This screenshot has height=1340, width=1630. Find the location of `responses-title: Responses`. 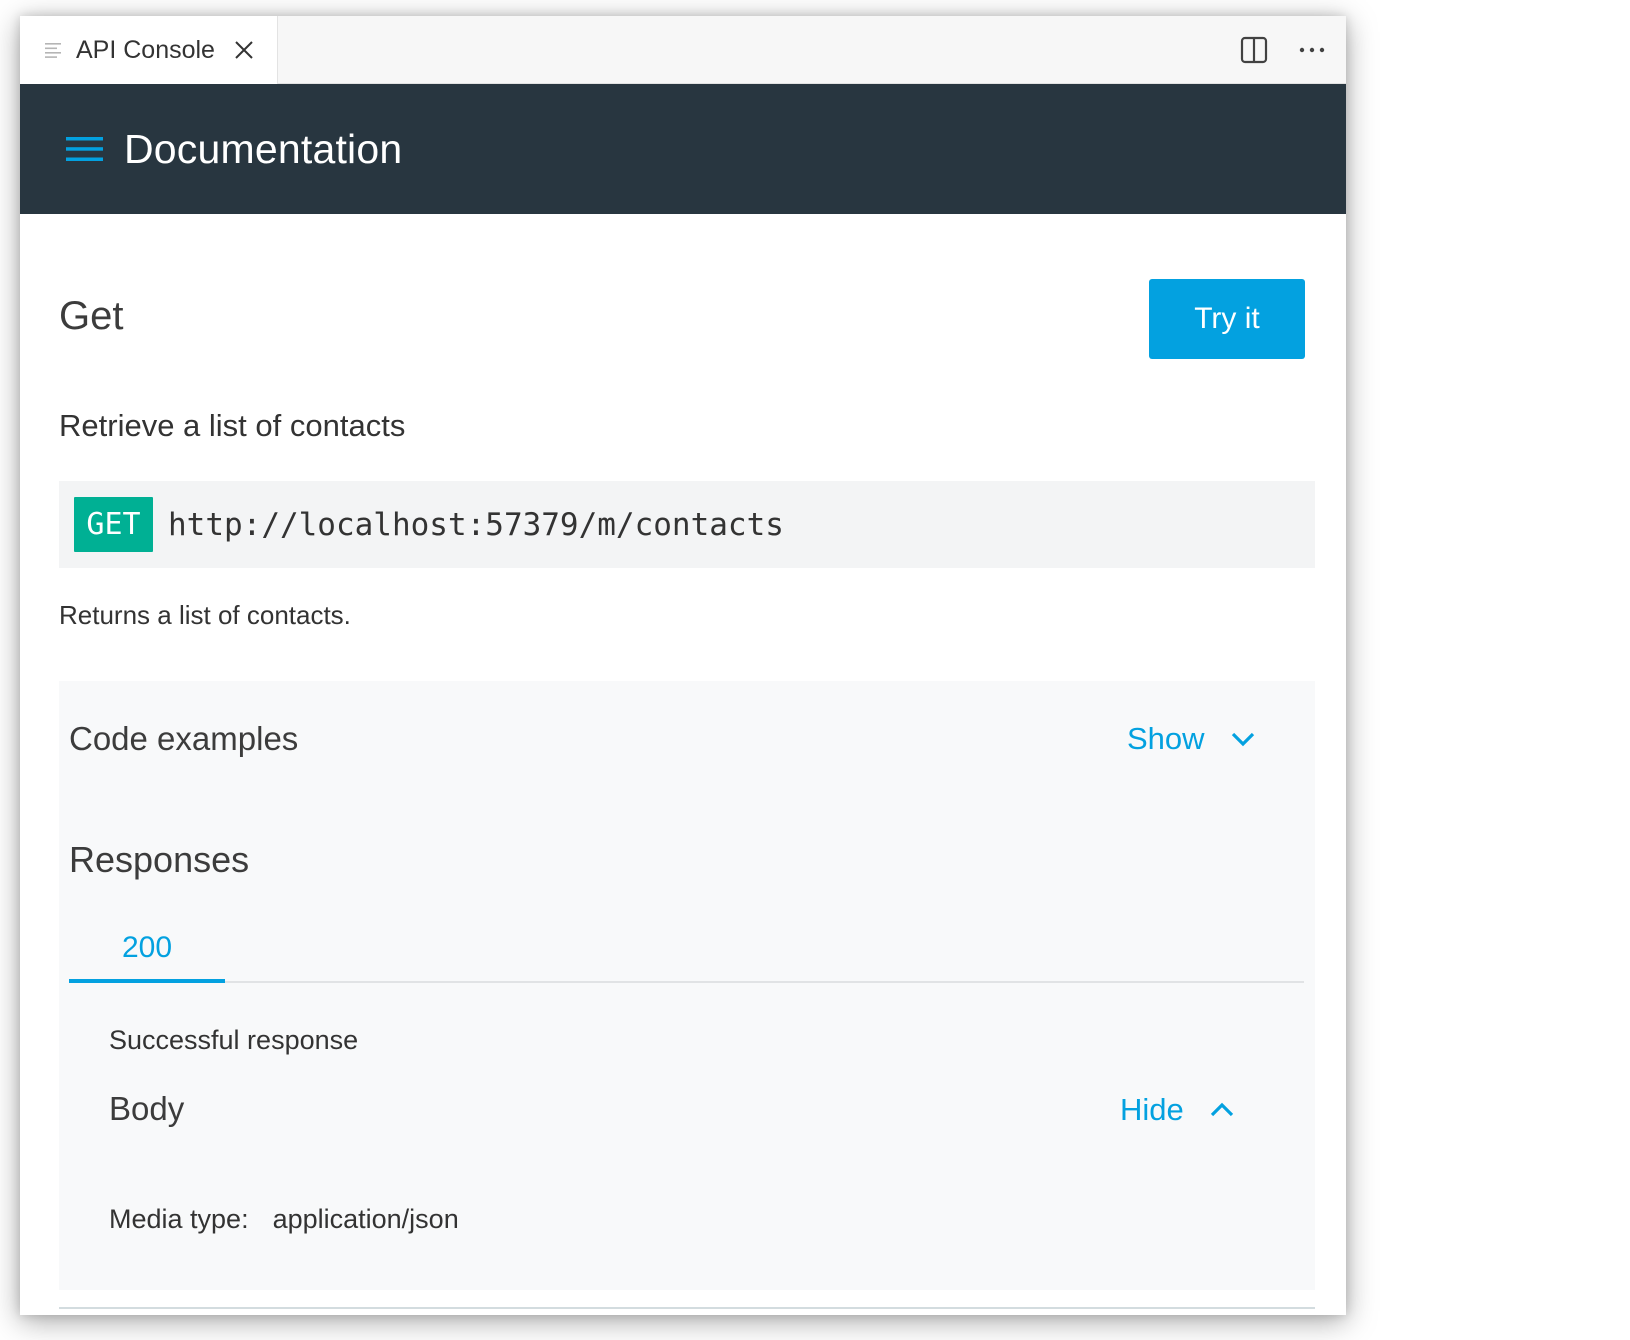

responses-title: Responses is located at coordinates (159, 859).